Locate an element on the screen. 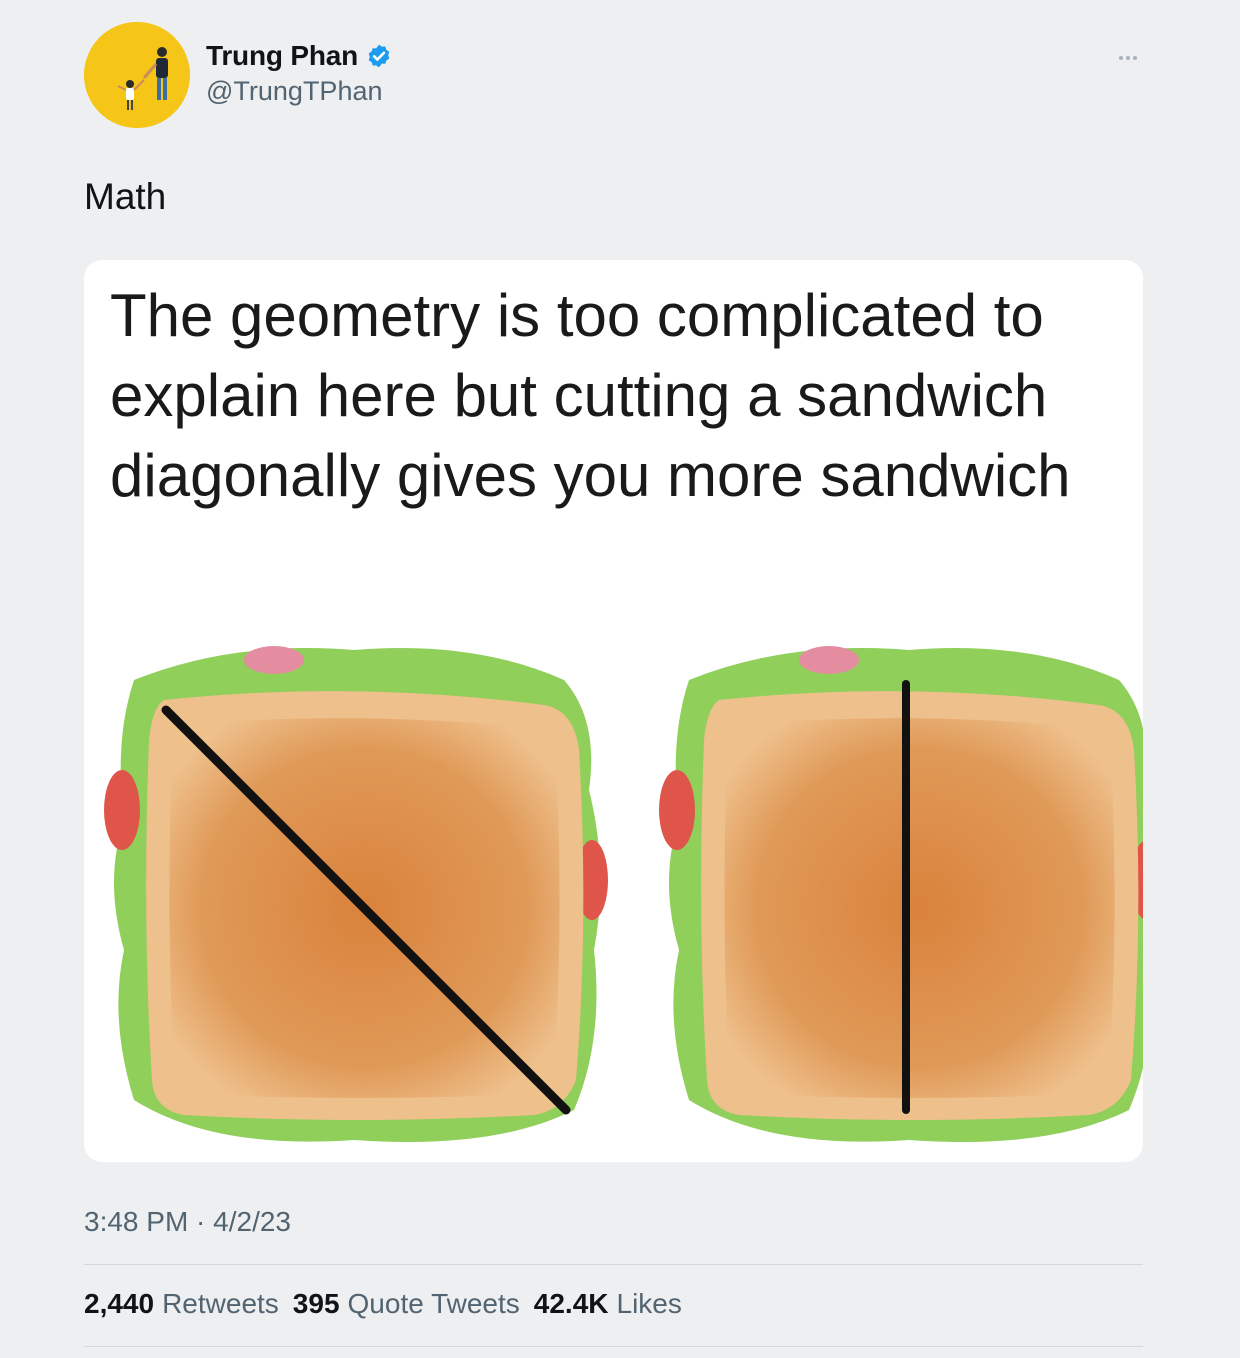  tweet-timestamp: 3:48 PM · 4/2/23 is located at coordinates (187, 1222).